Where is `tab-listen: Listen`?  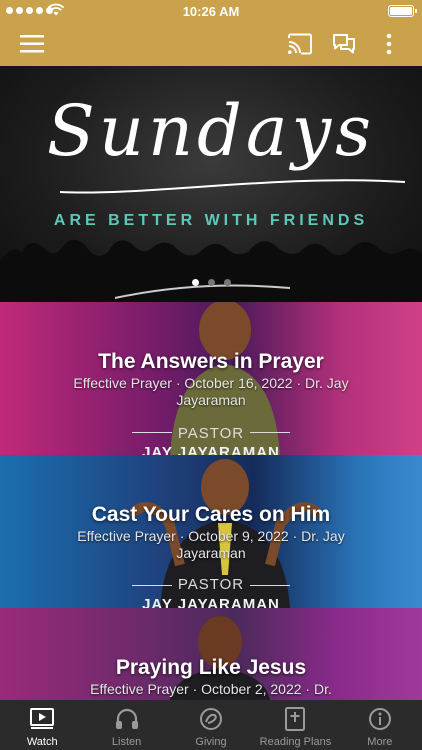 tab-listen: Listen is located at coordinates (126, 725).